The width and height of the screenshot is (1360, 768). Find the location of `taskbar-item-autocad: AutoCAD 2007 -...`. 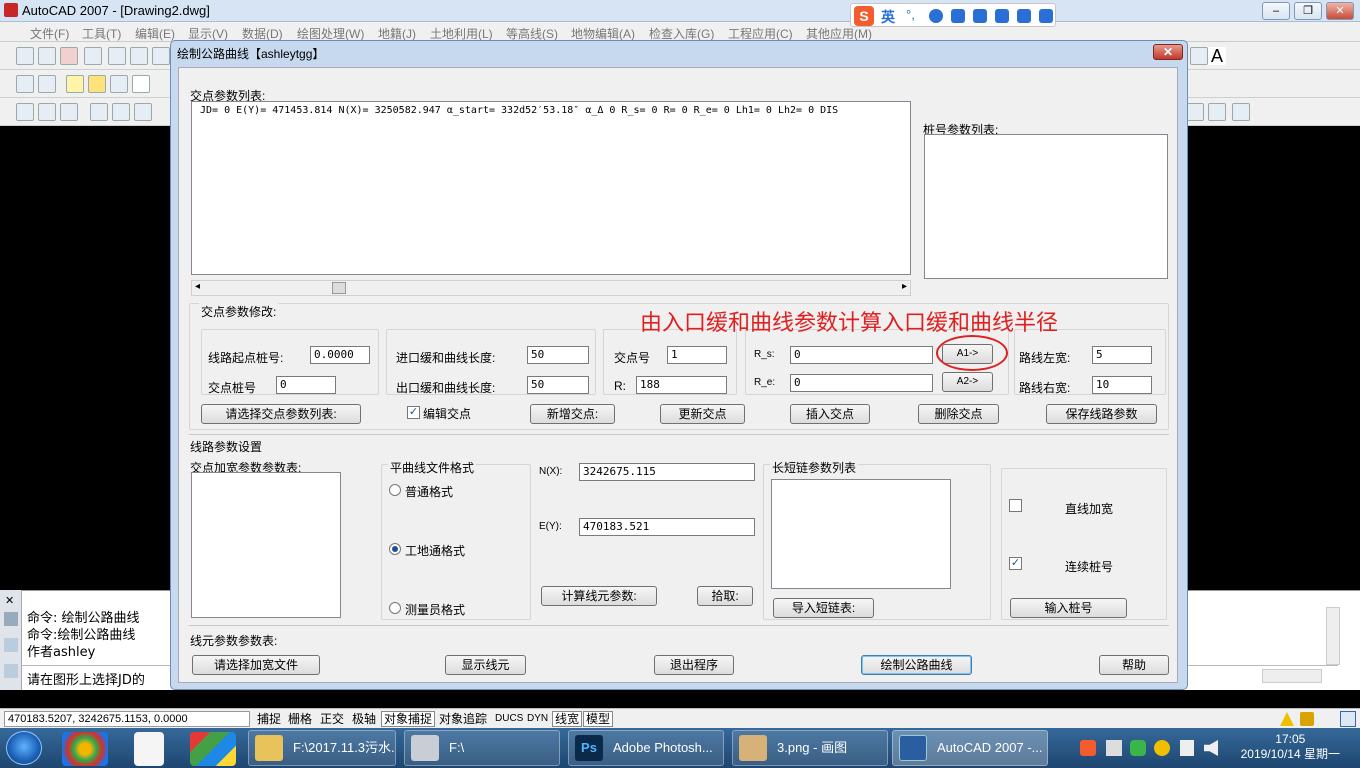

taskbar-item-autocad: AutoCAD 2007 -... is located at coordinates (970, 748).